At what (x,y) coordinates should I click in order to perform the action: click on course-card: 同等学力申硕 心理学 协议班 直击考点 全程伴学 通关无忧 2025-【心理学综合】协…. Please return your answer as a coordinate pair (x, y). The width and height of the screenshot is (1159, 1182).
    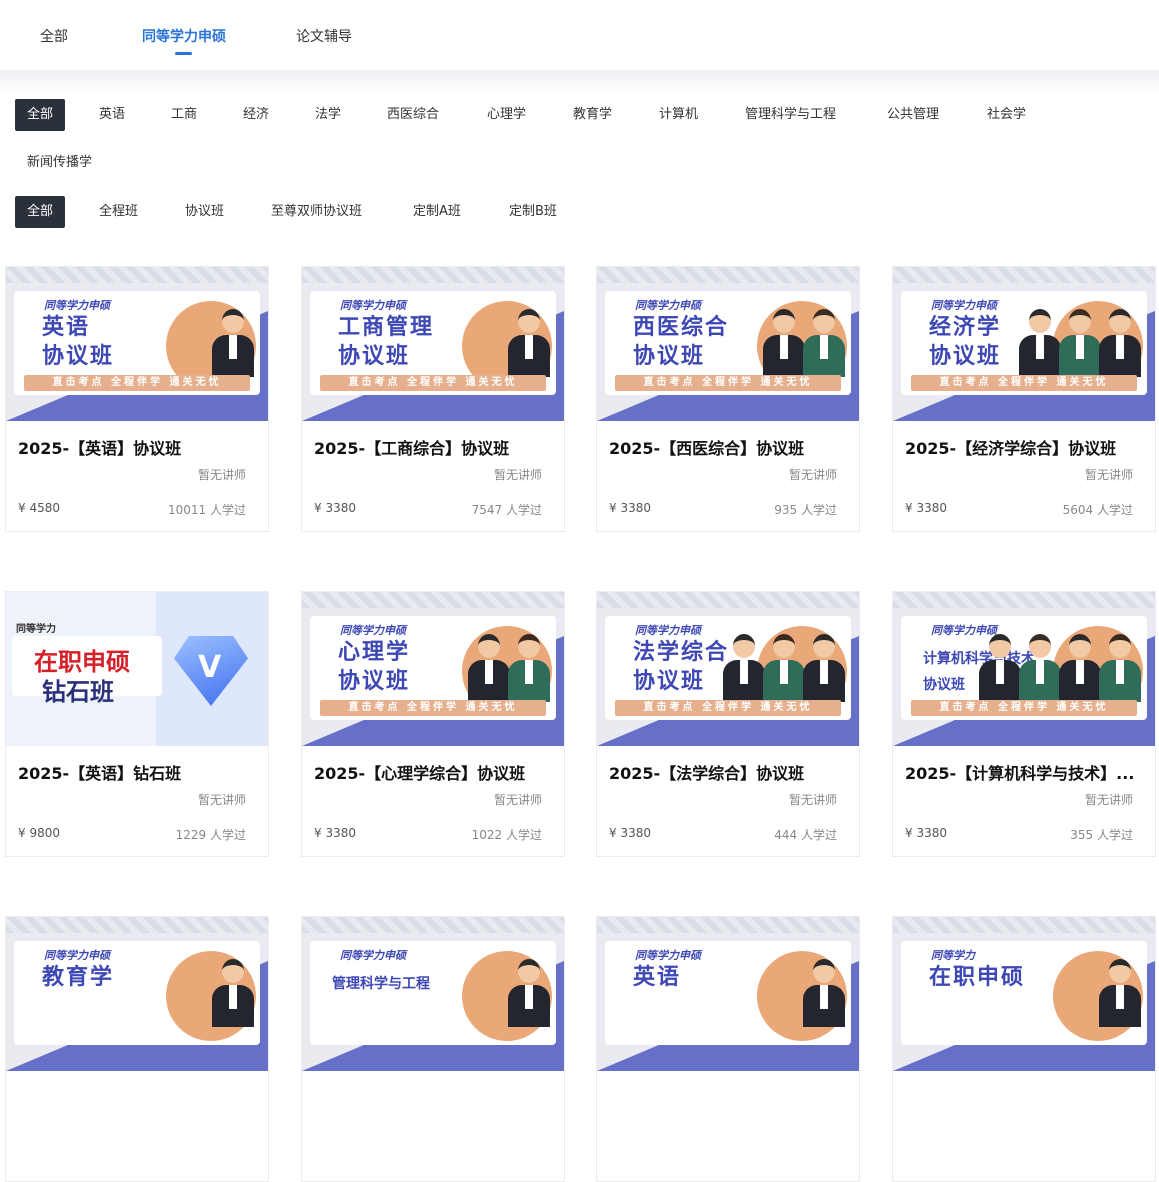
    Looking at the image, I should click on (433, 724).